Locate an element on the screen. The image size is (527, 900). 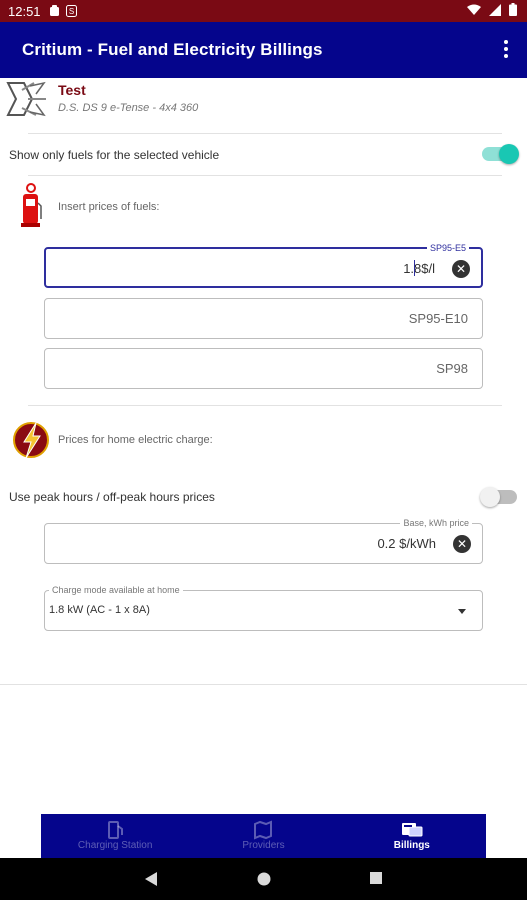
nav-item-billings: Billings is located at coordinates (412, 836).